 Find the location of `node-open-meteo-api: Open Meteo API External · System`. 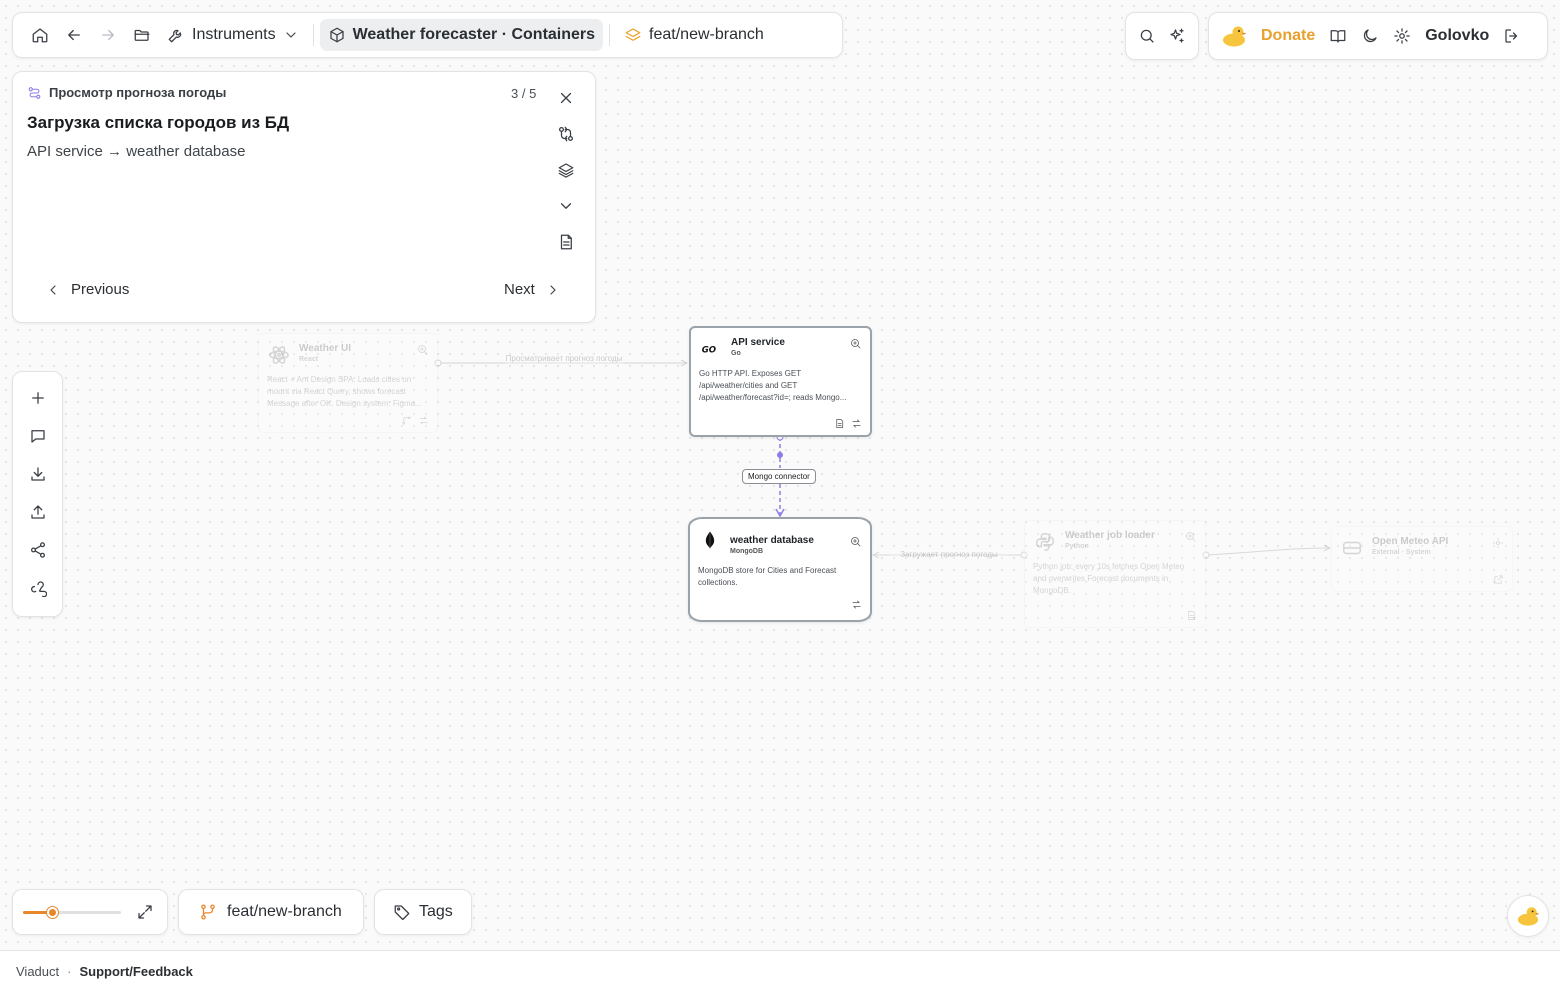

node-open-meteo-api: Open Meteo API External · System is located at coordinates (1422, 559).